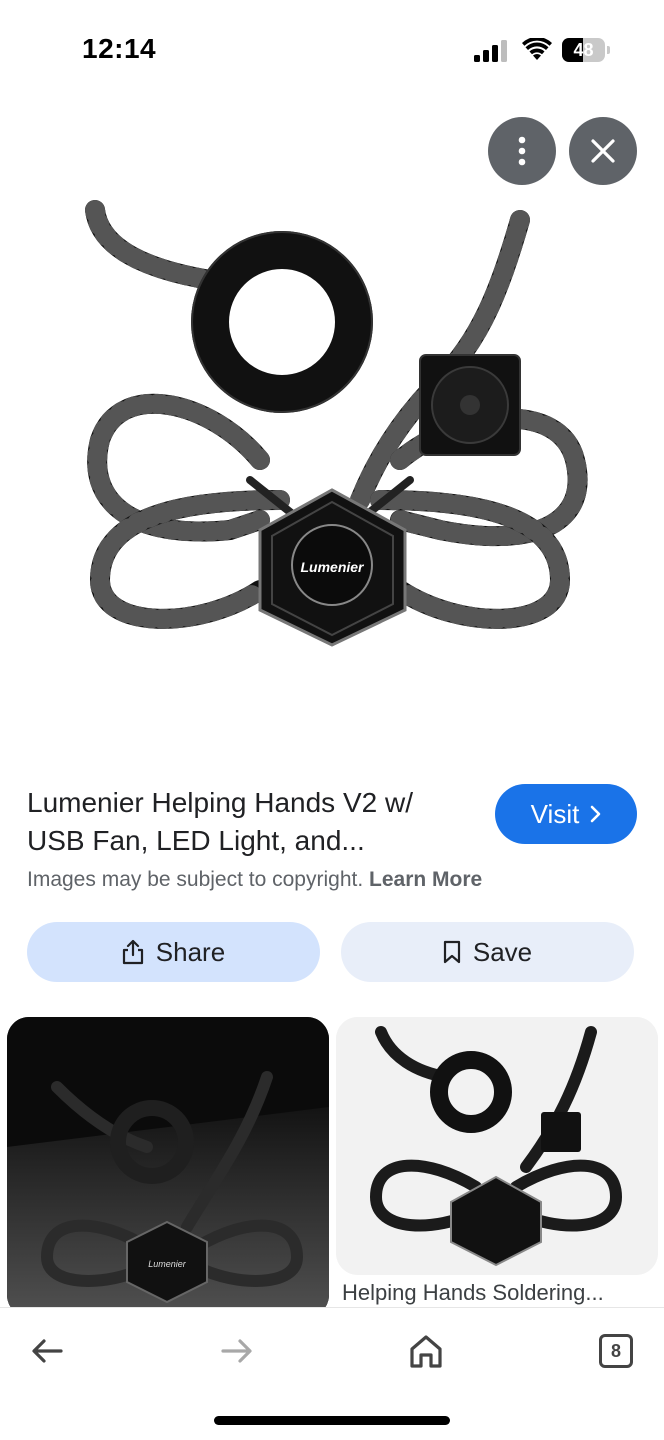 The image size is (664, 1440). I want to click on bottom-navigation: 8, so click(332, 1373).